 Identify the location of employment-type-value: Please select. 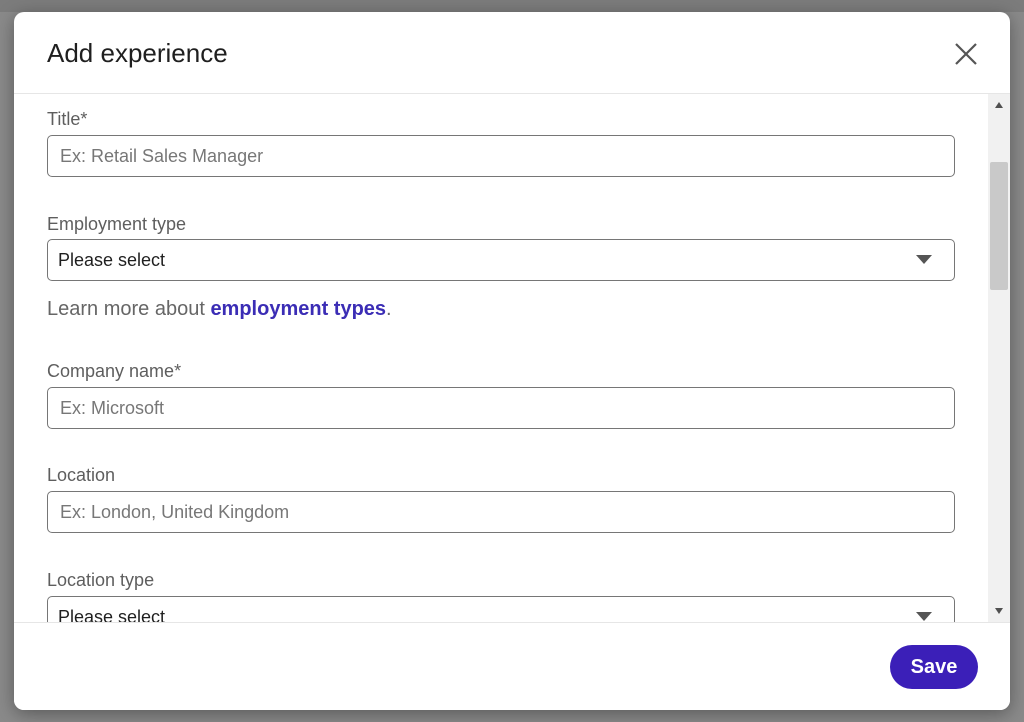
(112, 260).